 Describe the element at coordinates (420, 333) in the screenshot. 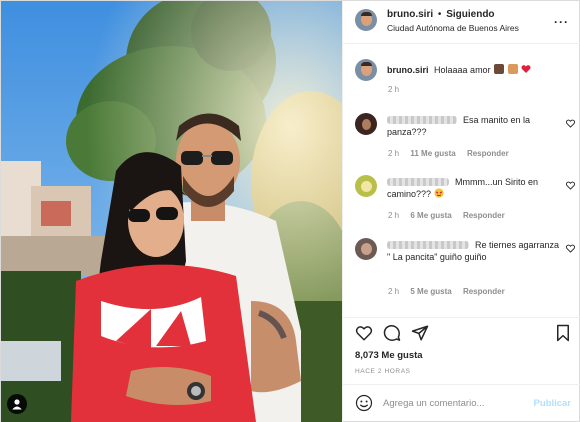

I see `paper-plane-icon` at that location.